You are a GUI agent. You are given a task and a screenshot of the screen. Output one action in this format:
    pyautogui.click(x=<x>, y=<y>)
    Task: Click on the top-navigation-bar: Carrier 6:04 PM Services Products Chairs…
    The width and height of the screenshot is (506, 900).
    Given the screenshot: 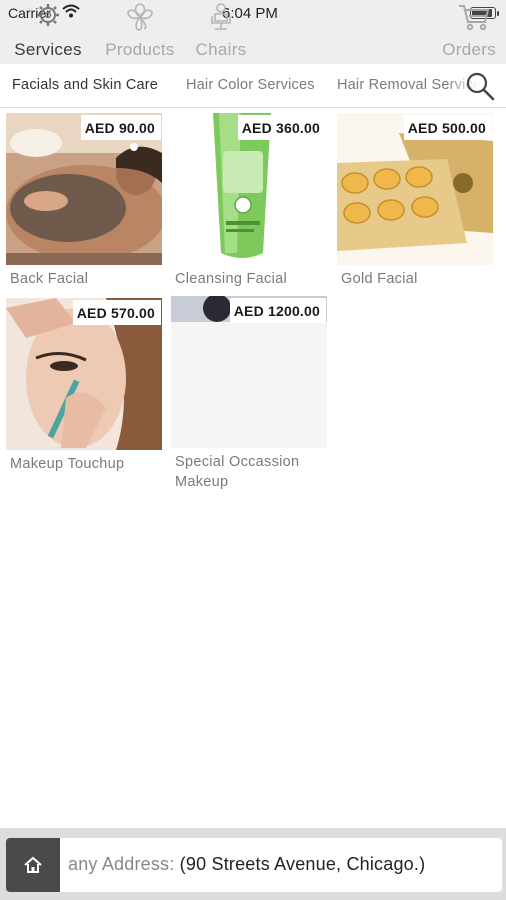 What is the action you would take?
    pyautogui.click(x=253, y=32)
    